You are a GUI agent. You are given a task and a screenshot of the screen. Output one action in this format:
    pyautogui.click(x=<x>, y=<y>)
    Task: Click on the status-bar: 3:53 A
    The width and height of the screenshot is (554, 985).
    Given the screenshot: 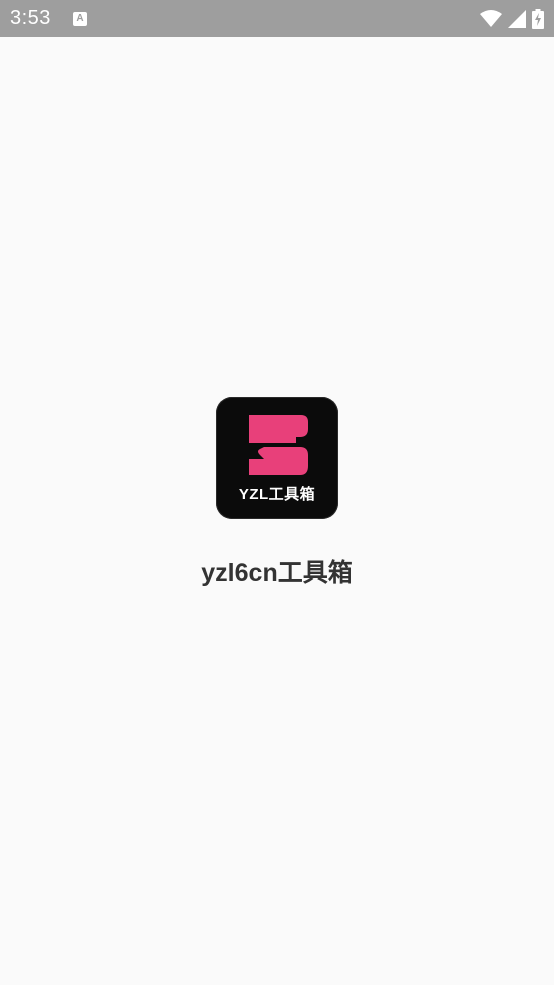 What is the action you would take?
    pyautogui.click(x=277, y=18)
    